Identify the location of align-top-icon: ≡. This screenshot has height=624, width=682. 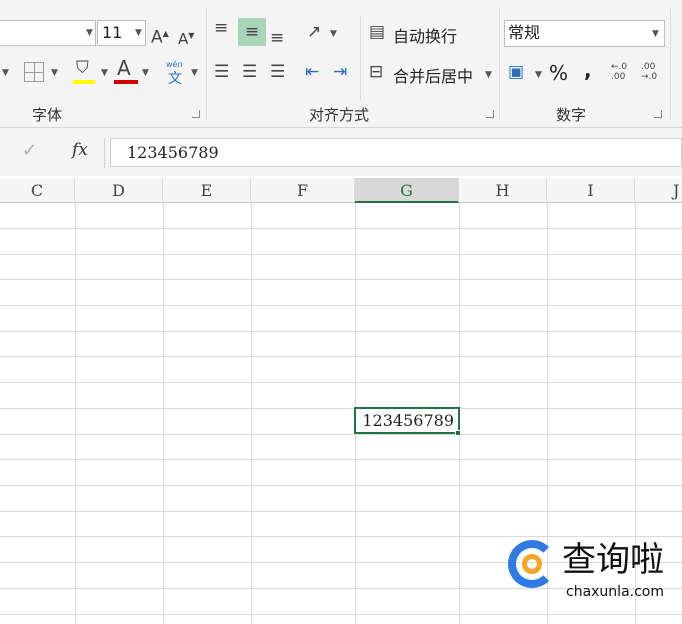
(221, 28).